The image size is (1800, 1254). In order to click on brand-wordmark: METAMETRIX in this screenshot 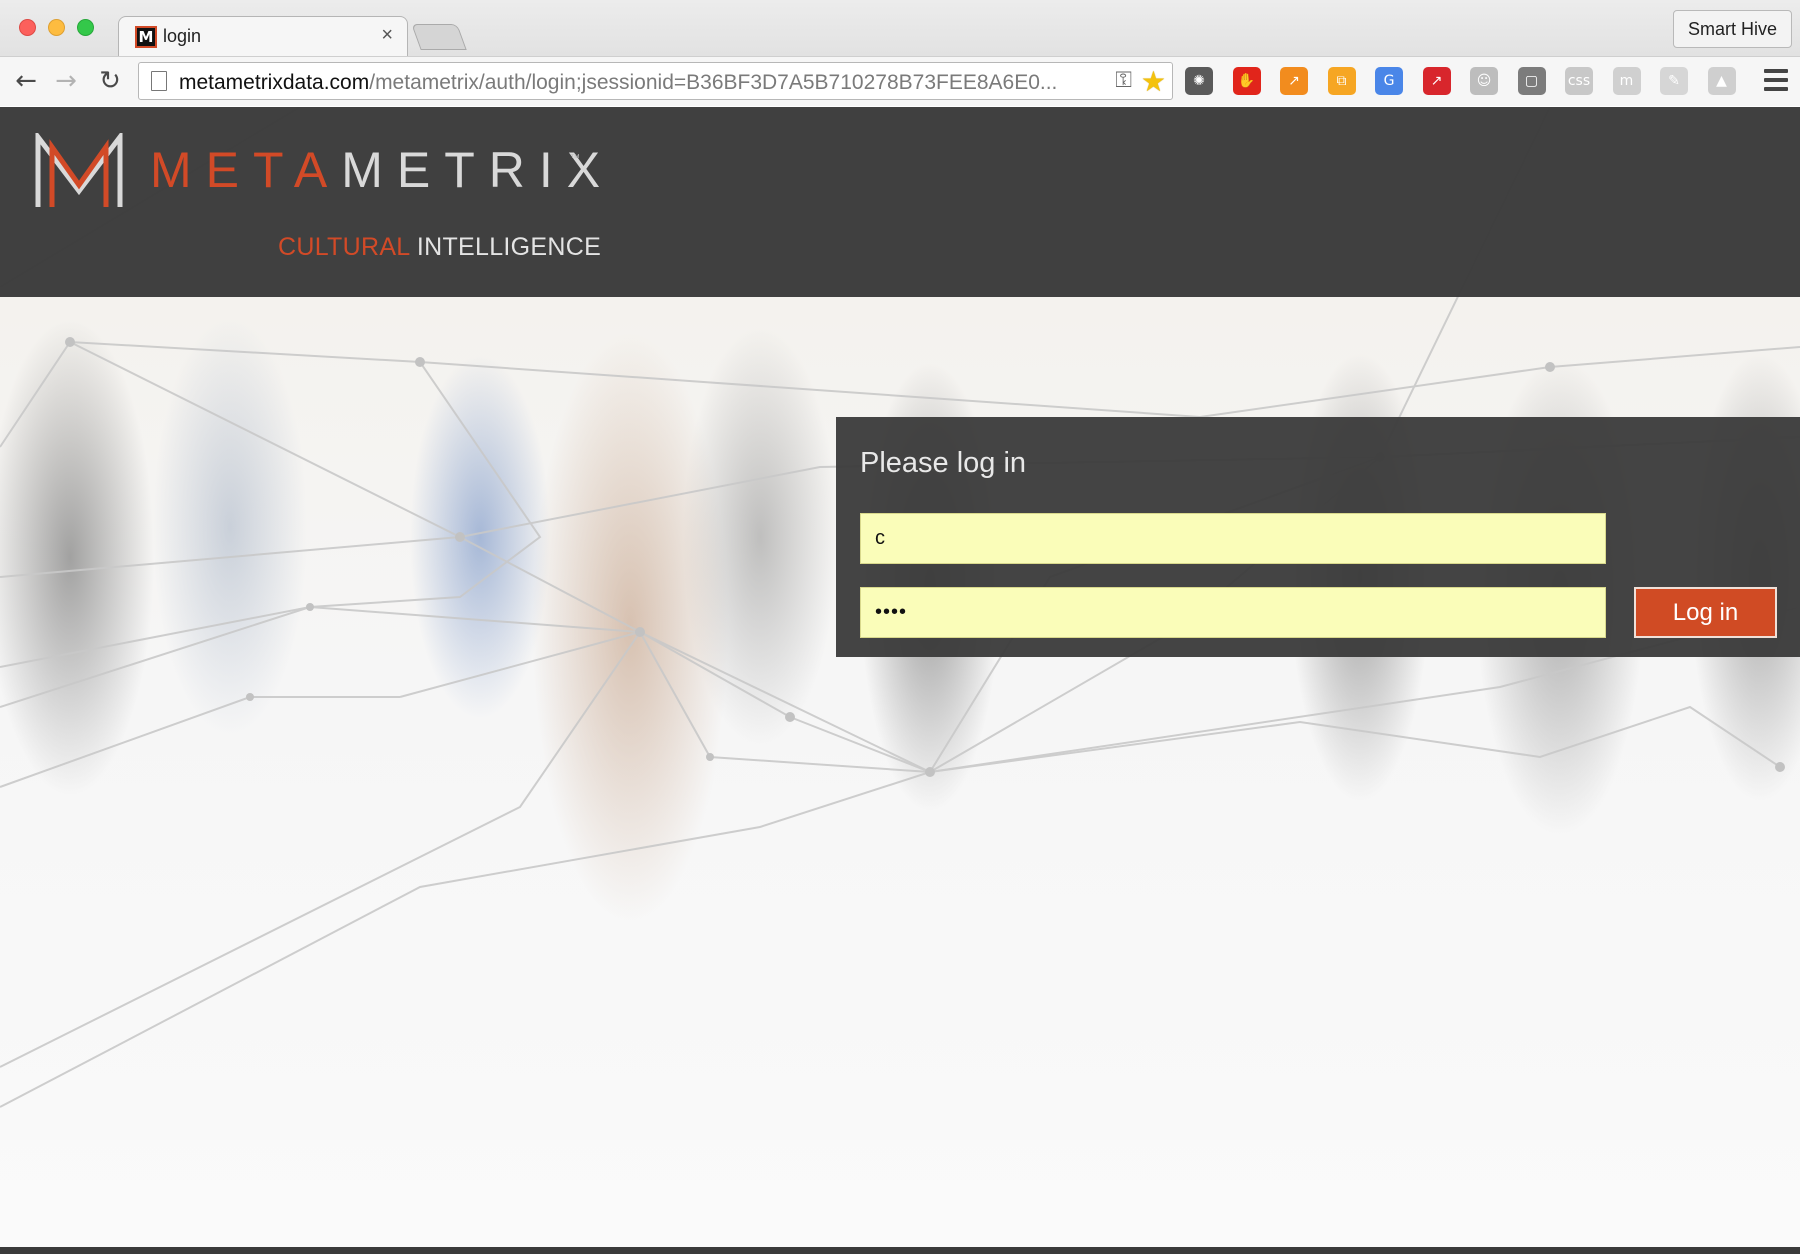, I will do `click(382, 170)`.